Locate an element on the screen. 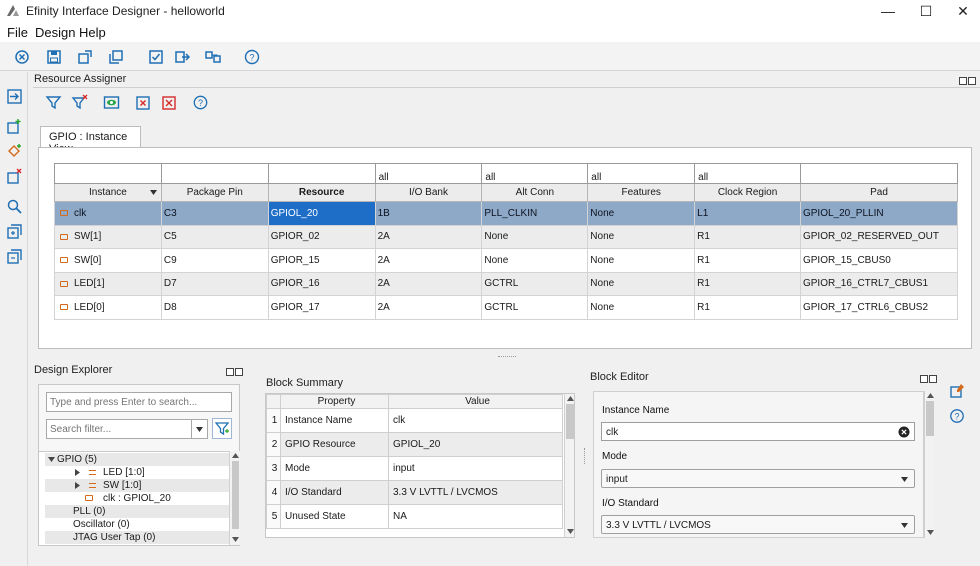 Image resolution: width=980 pixels, height=566 pixels. column-header-clock-region: Clock Region is located at coordinates (747, 192).